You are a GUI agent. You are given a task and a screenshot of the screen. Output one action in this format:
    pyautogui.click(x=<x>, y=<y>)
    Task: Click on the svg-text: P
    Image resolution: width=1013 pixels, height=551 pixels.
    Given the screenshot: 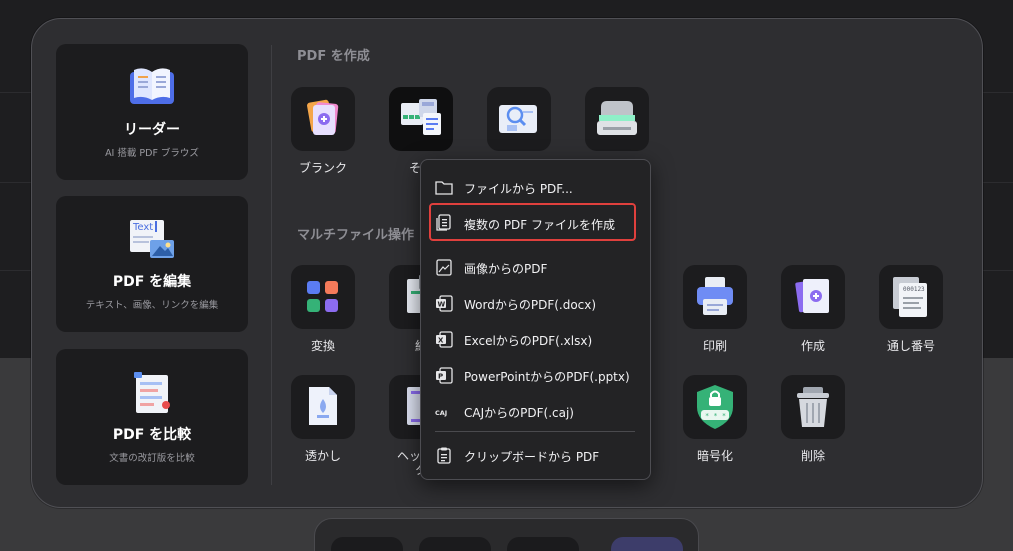 What is the action you would take?
    pyautogui.click(x=440, y=377)
    